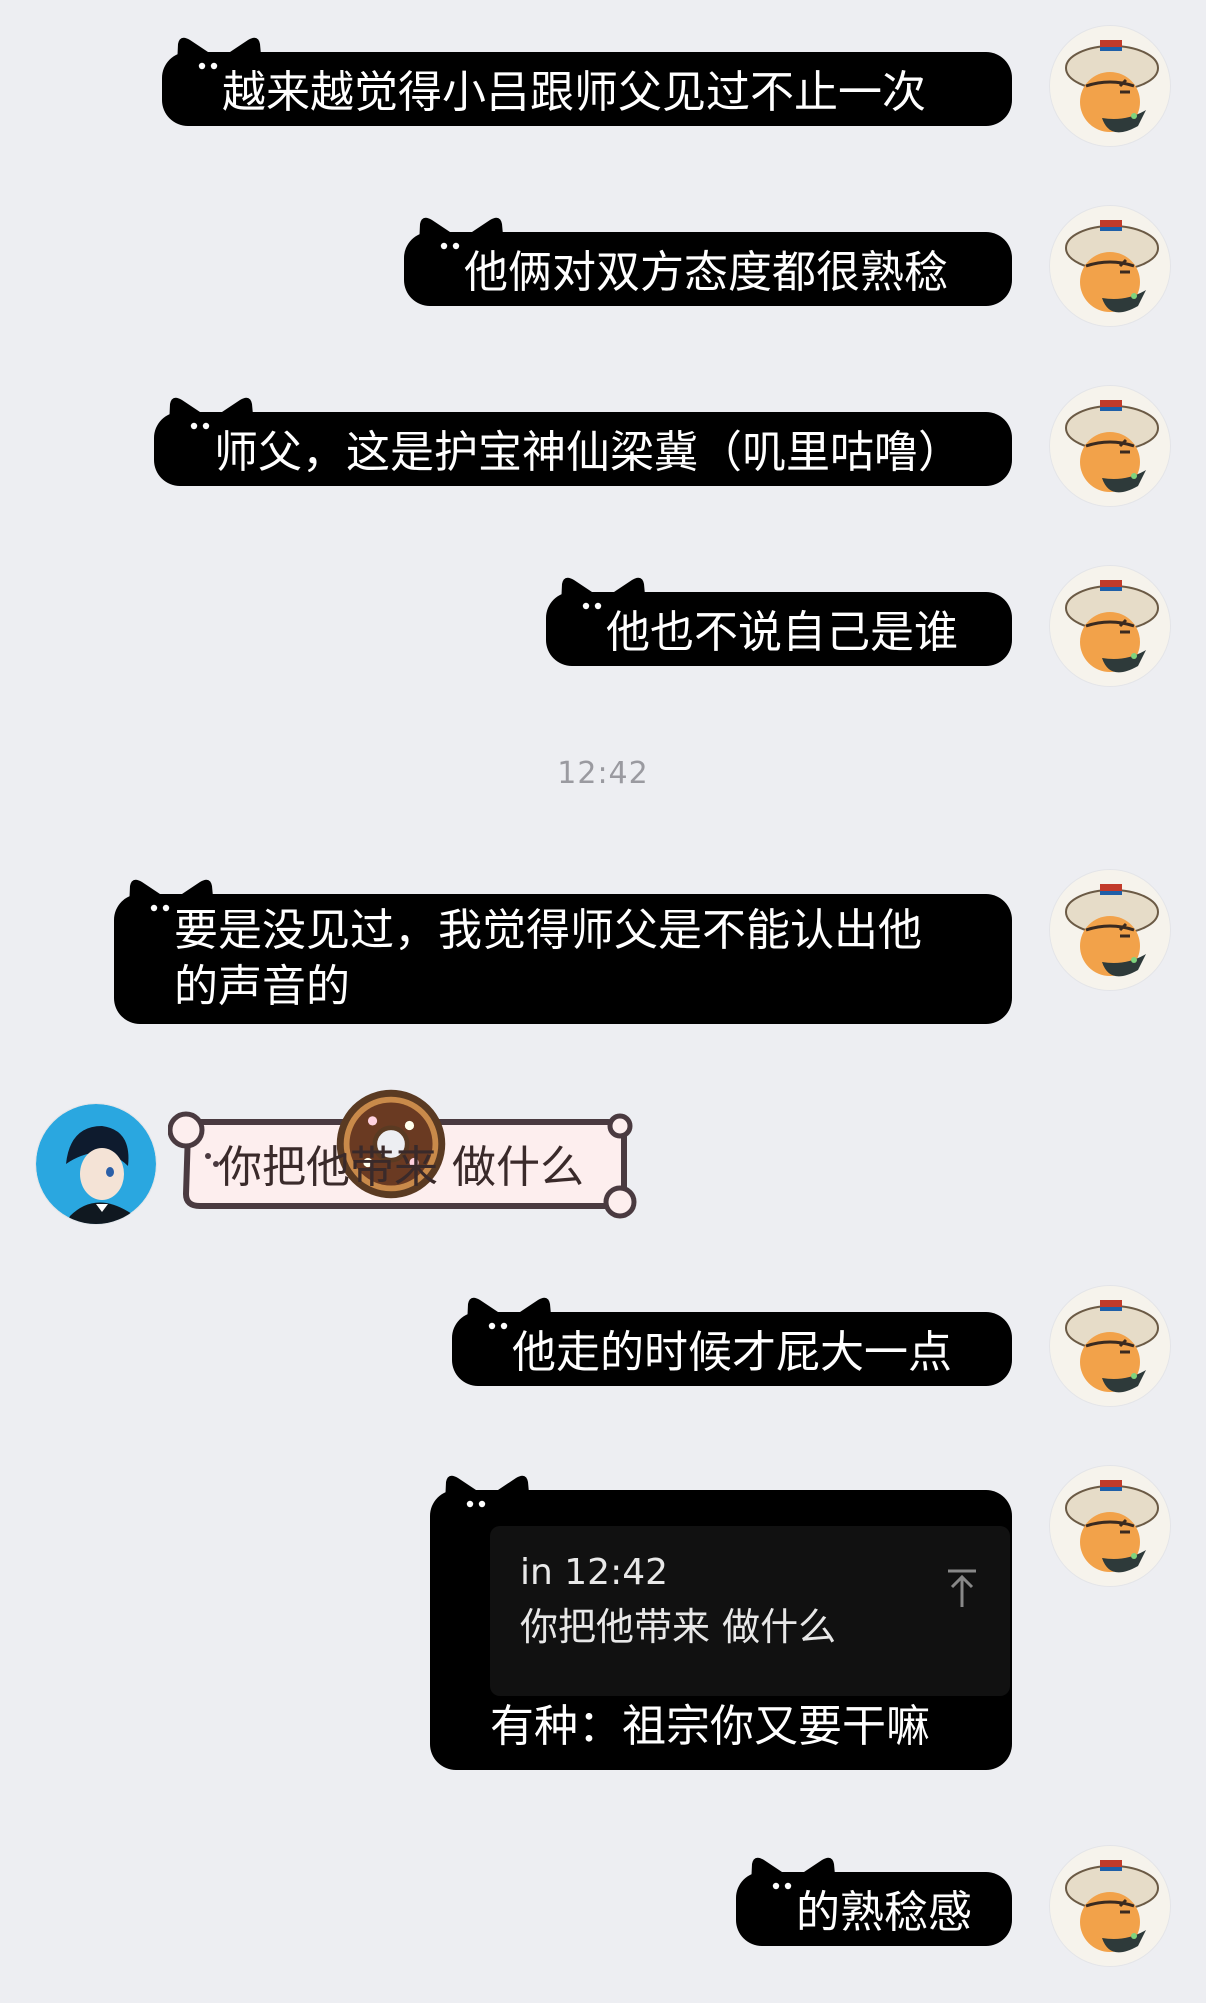 The height and width of the screenshot is (2003, 1206). Describe the element at coordinates (884, 1912) in the screenshot. I see `message-text: 的熟稔感` at that location.